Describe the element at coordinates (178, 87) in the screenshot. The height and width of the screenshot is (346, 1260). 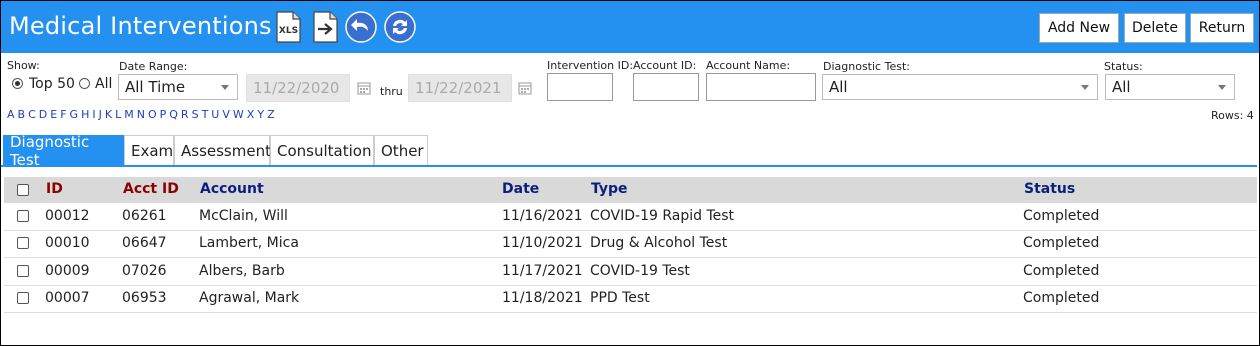
I see `date-range-select: All Time` at that location.